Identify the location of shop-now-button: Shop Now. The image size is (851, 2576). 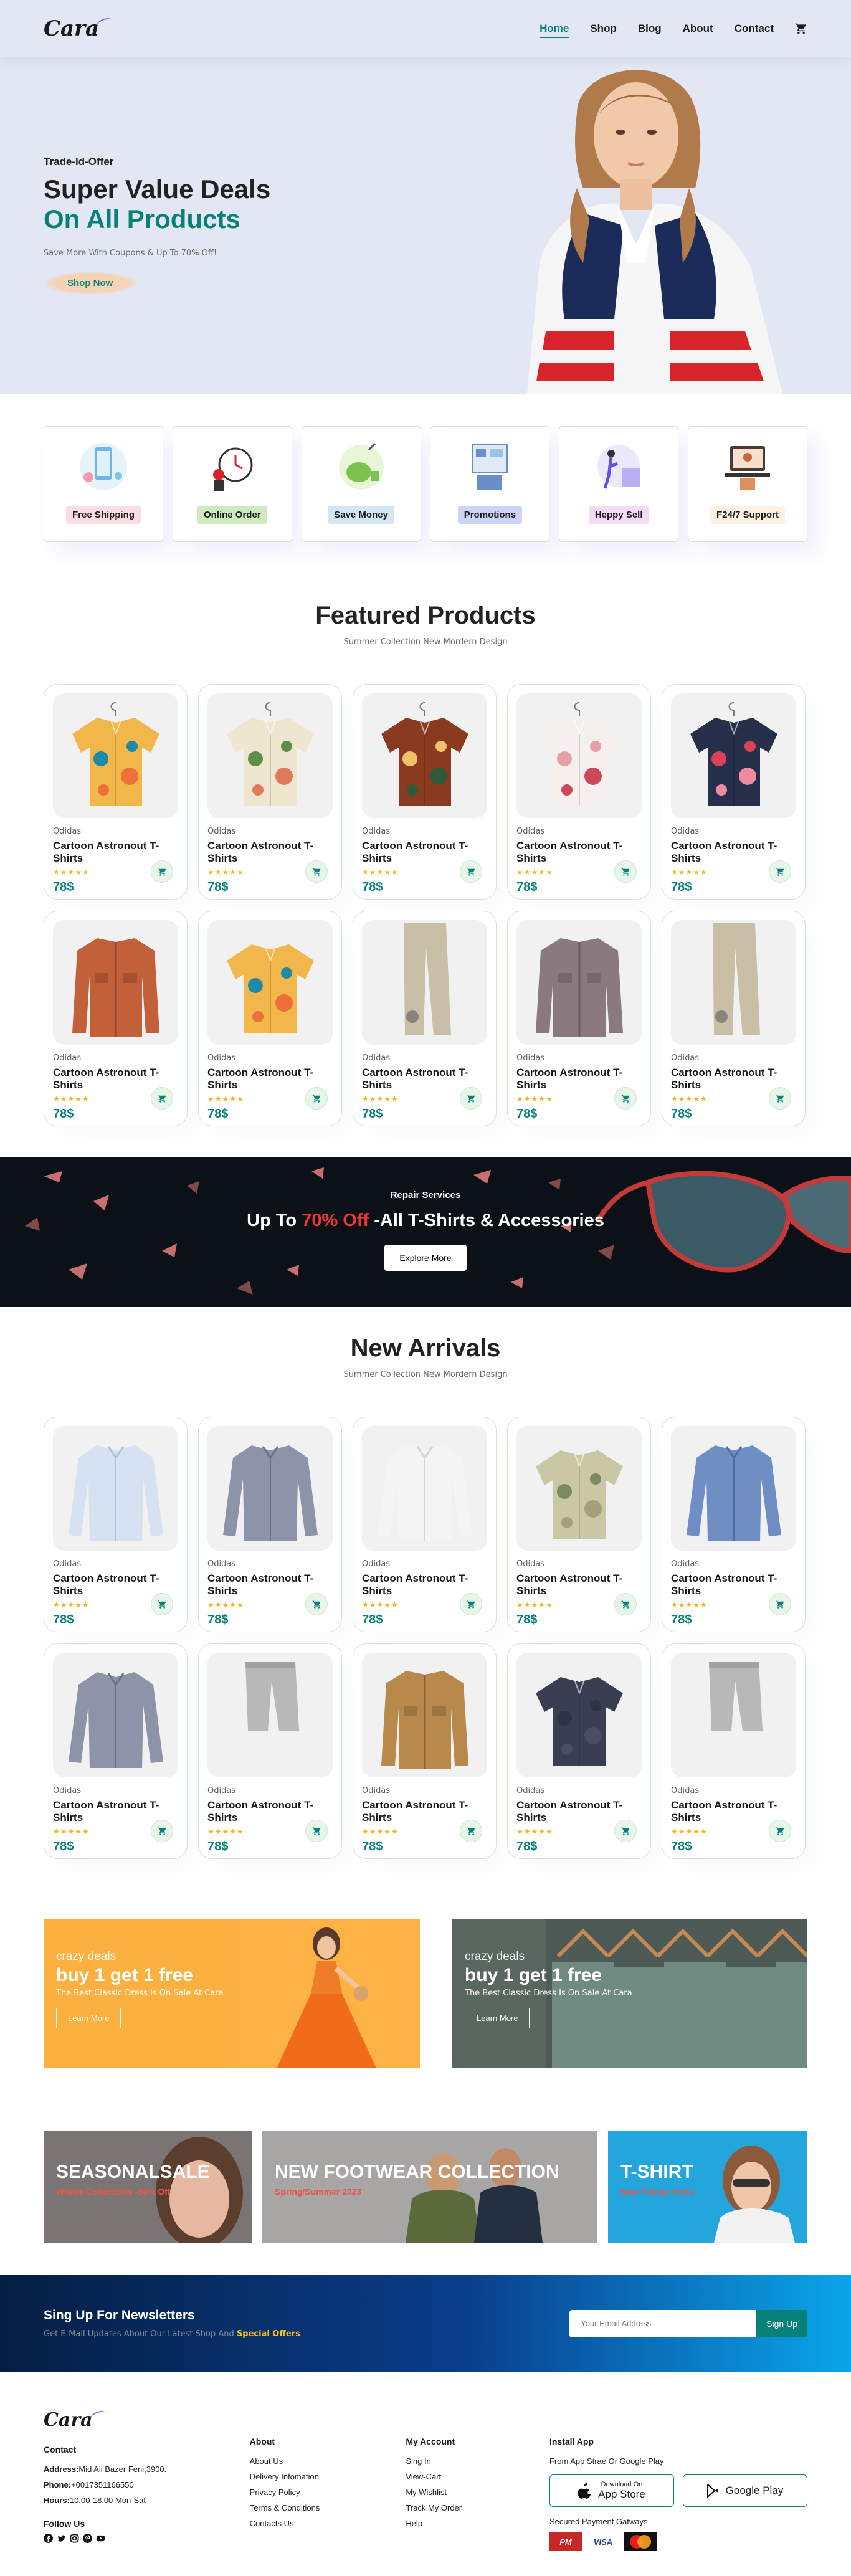
(91, 283).